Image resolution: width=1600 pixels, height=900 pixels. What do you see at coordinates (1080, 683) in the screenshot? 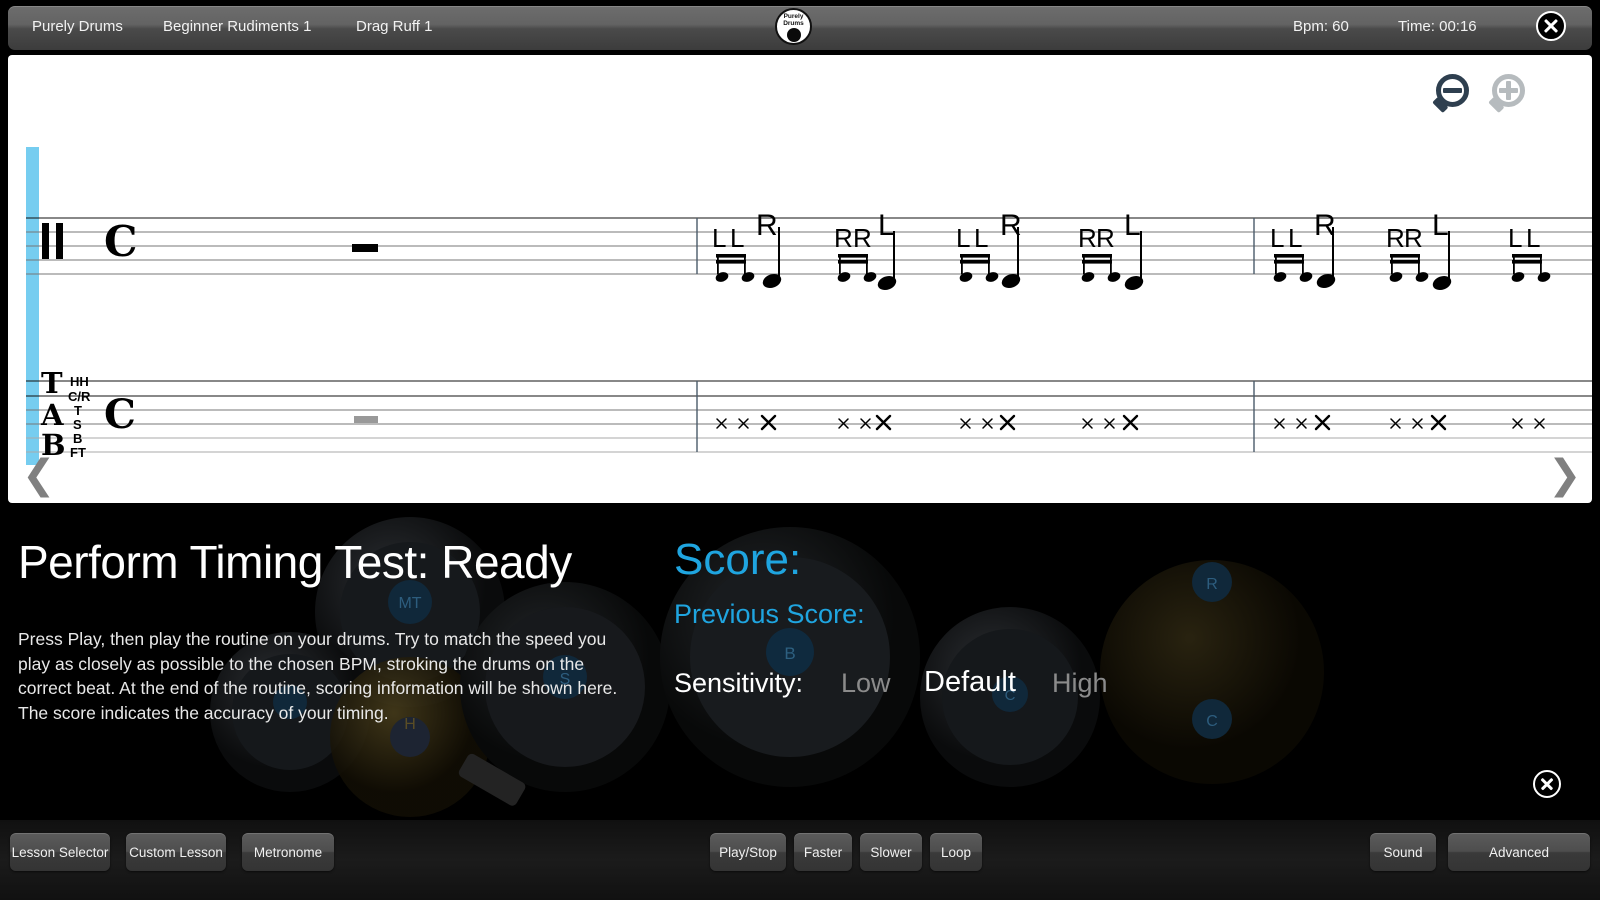
I see `sensitivity-option-high: High` at bounding box center [1080, 683].